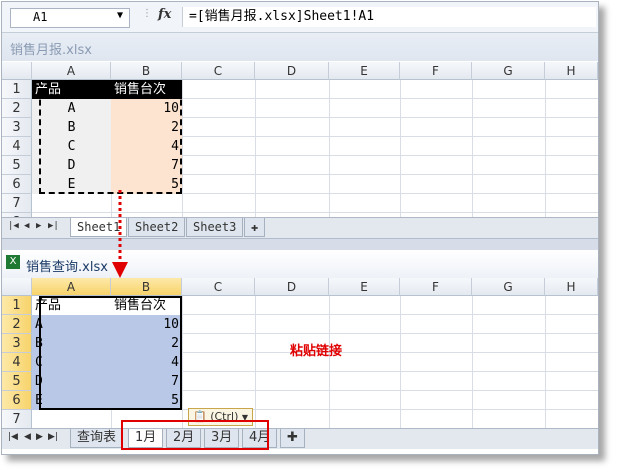 The width and height of the screenshot is (617, 472). What do you see at coordinates (215, 227) in the screenshot?
I see `tab-sheet3: Sheet3` at bounding box center [215, 227].